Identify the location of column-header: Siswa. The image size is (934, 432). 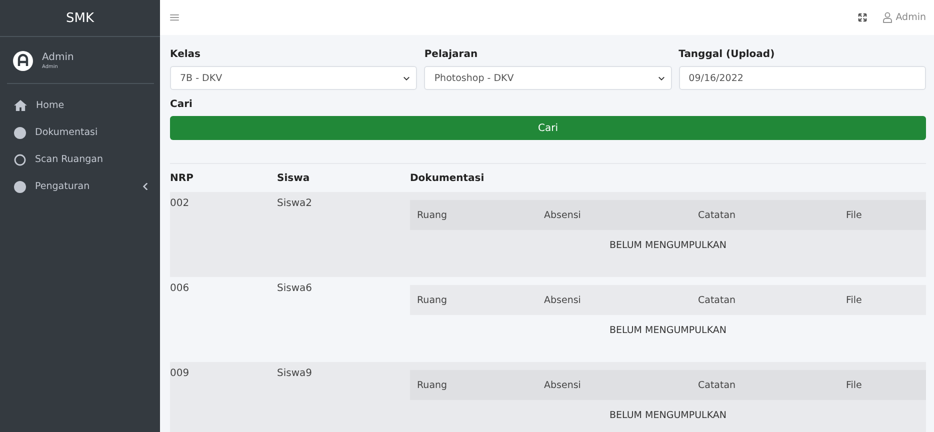
(294, 178).